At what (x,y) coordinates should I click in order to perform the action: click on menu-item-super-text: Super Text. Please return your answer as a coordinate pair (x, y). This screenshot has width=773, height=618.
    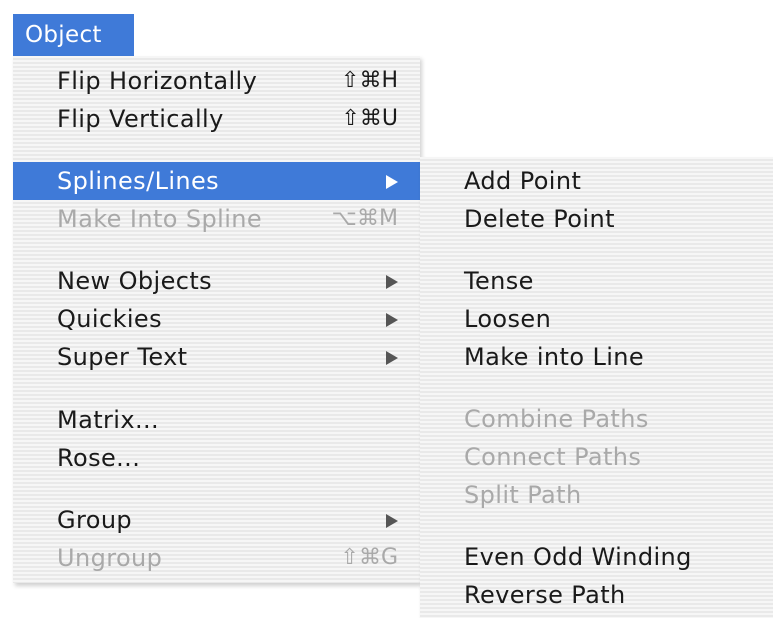
    Looking at the image, I should click on (216, 357).